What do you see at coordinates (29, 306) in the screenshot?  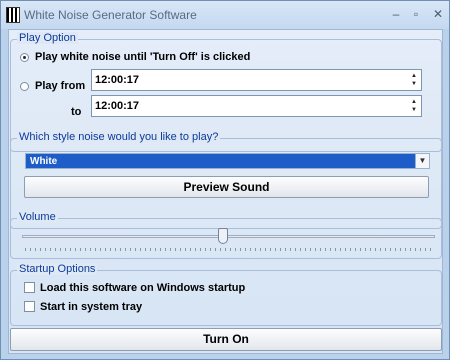 I see `system-tray-checkbox` at bounding box center [29, 306].